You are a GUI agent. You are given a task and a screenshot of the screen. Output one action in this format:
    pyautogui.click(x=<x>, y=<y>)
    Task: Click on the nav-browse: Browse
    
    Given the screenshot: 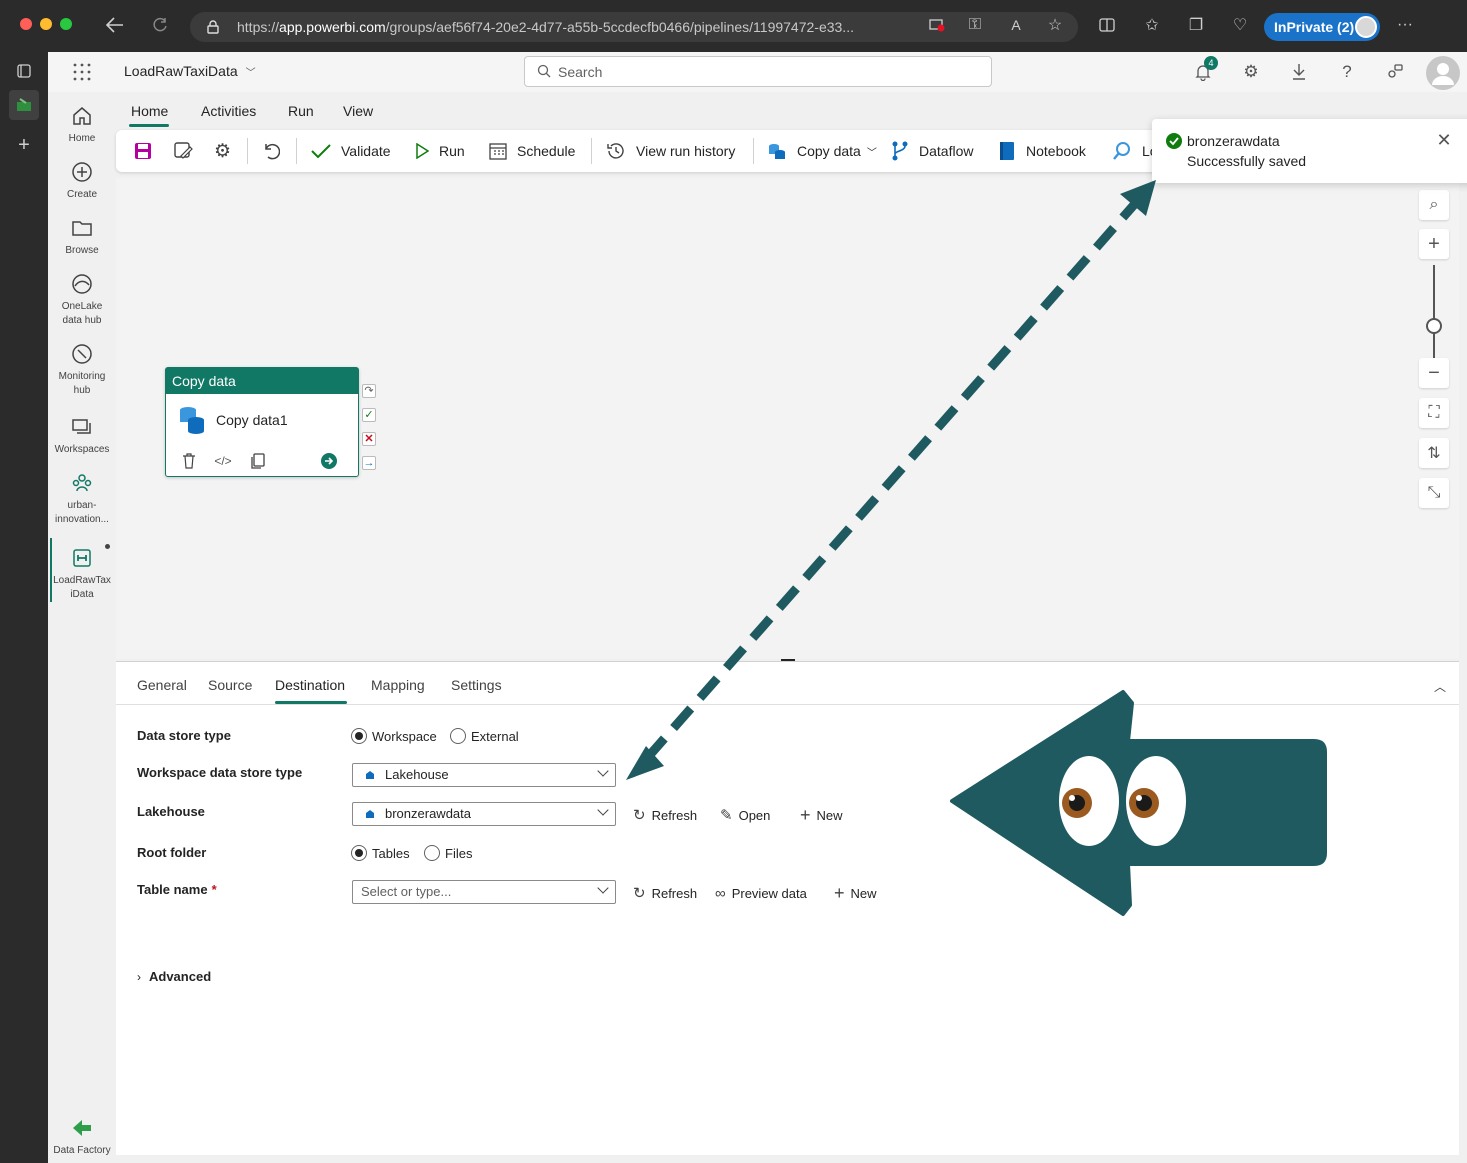 What is the action you would take?
    pyautogui.click(x=82, y=237)
    